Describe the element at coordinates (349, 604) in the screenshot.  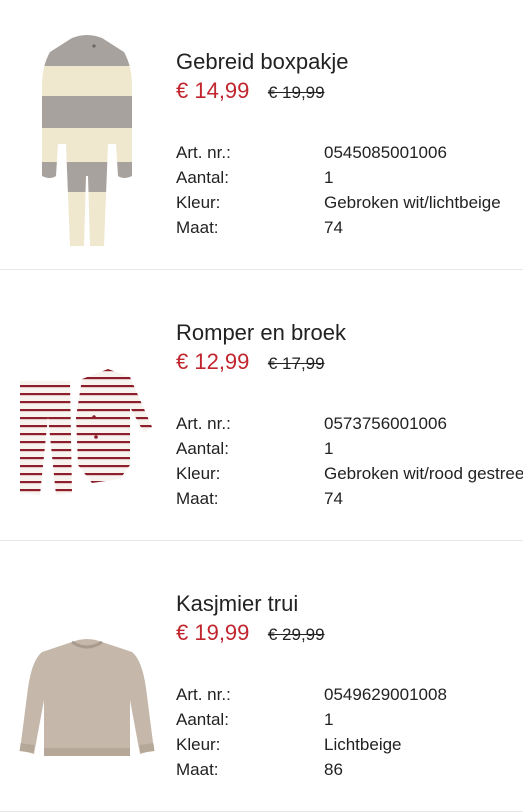
I see `product-name: Kasjmier trui` at that location.